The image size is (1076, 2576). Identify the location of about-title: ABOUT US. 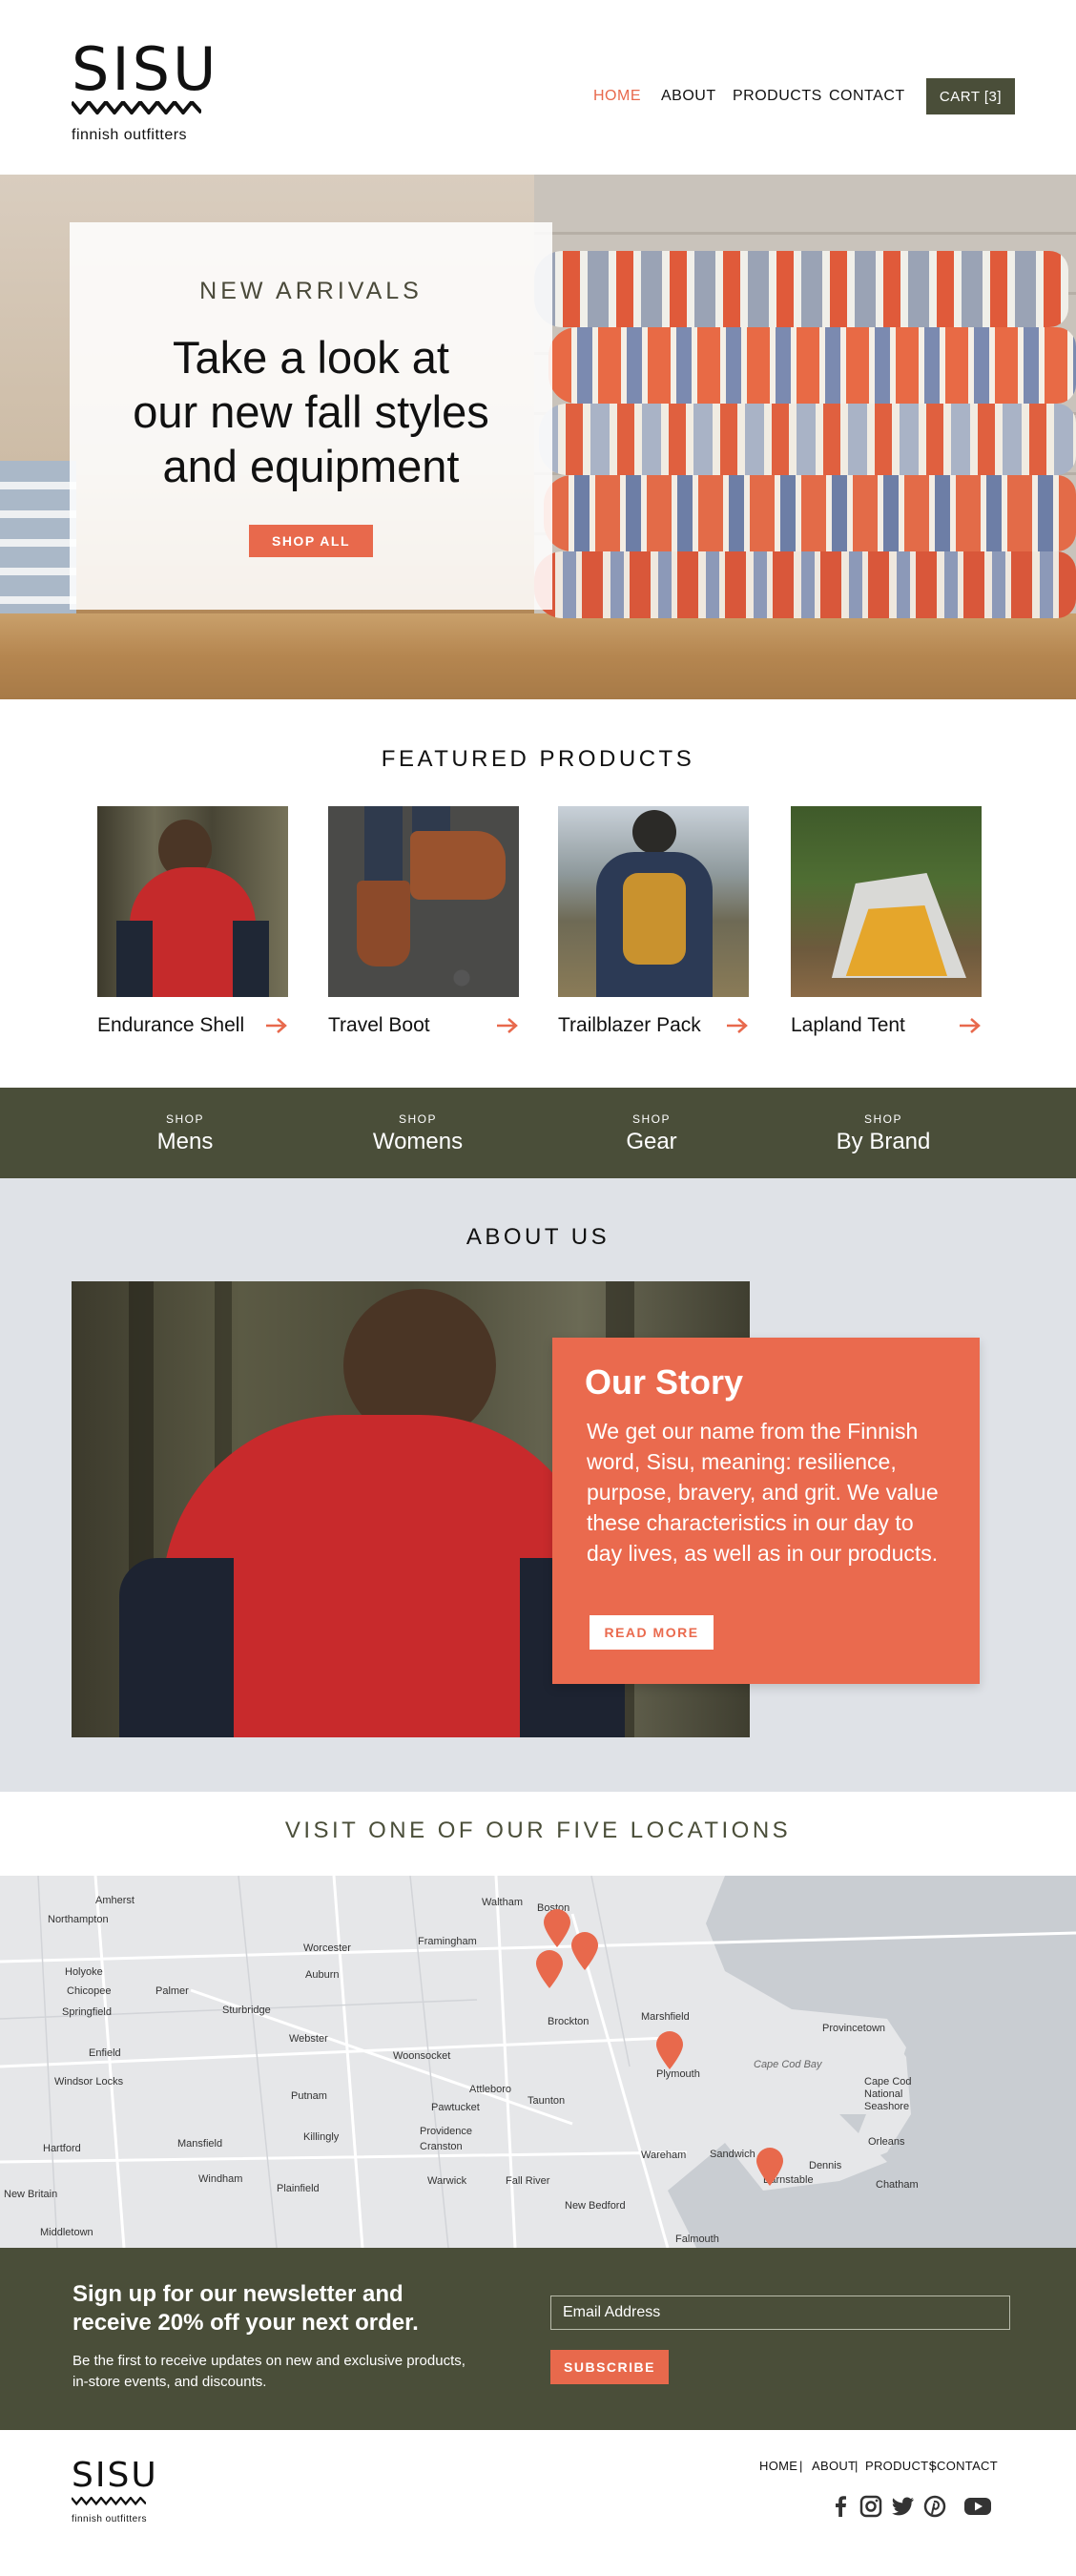
(538, 1237).